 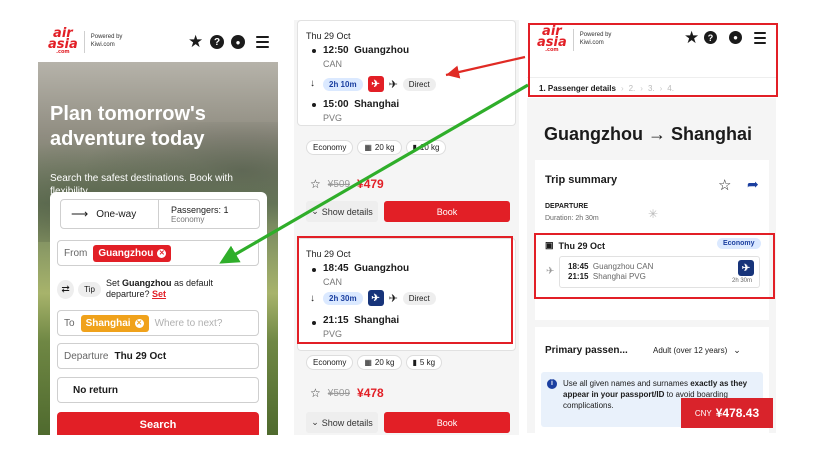 What do you see at coordinates (128, 126) in the screenshot?
I see `hero-title: Plan tomorrow's adventure today` at bounding box center [128, 126].